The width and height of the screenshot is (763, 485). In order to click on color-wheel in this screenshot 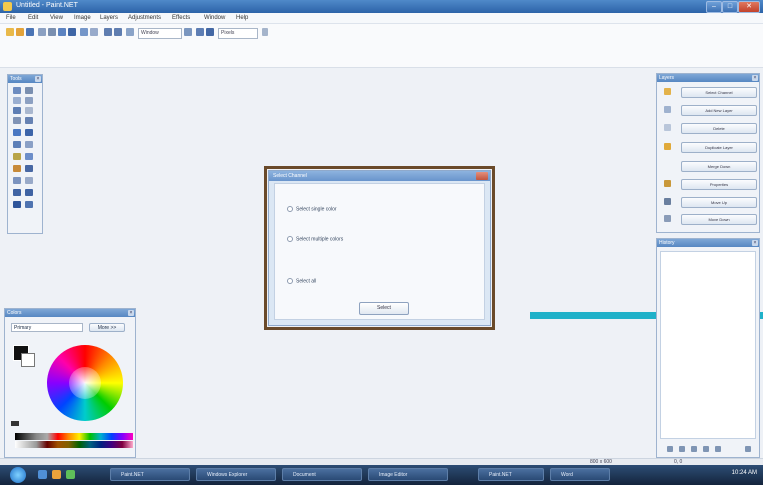, I will do `click(85, 383)`.